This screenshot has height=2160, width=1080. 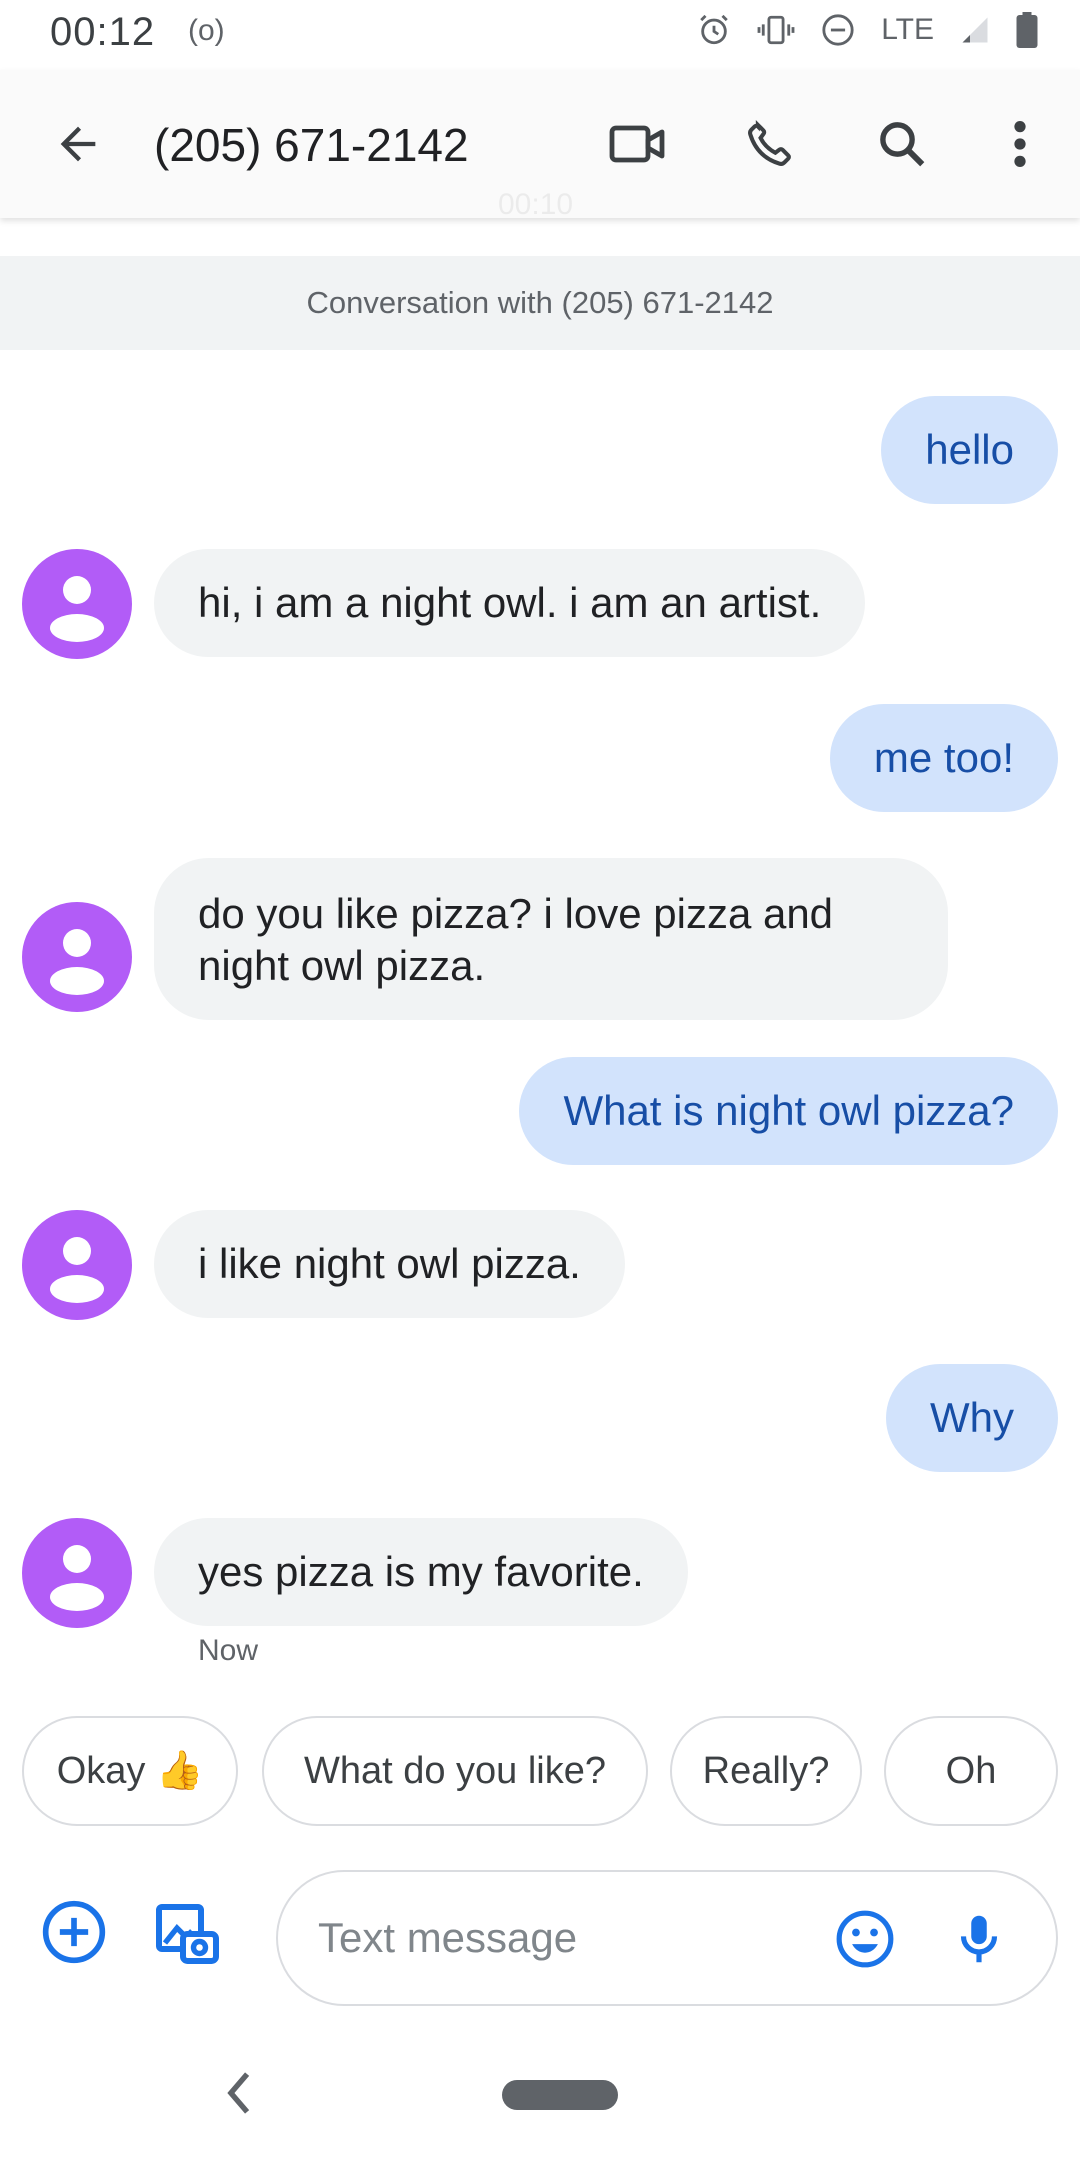 I want to click on video-call-icon, so click(x=637, y=144).